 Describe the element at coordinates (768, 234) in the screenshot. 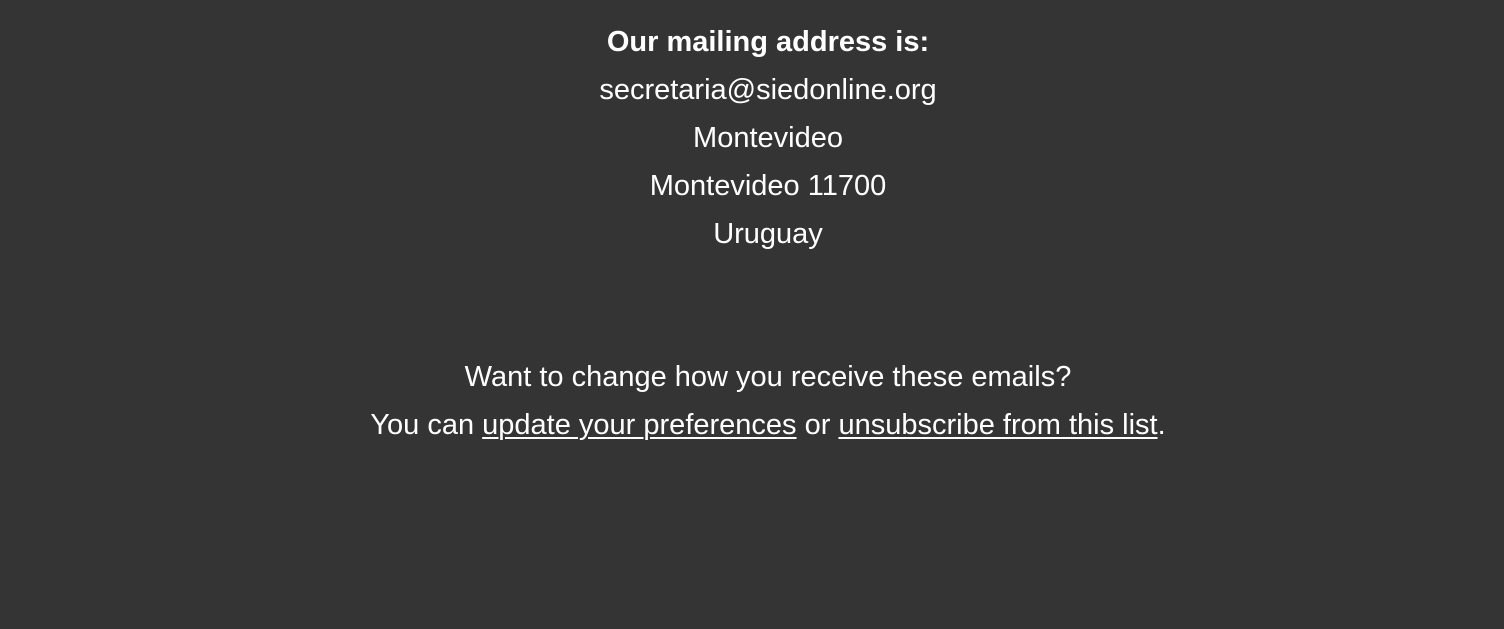

I see `mailing-address-country: Uruguay` at that location.